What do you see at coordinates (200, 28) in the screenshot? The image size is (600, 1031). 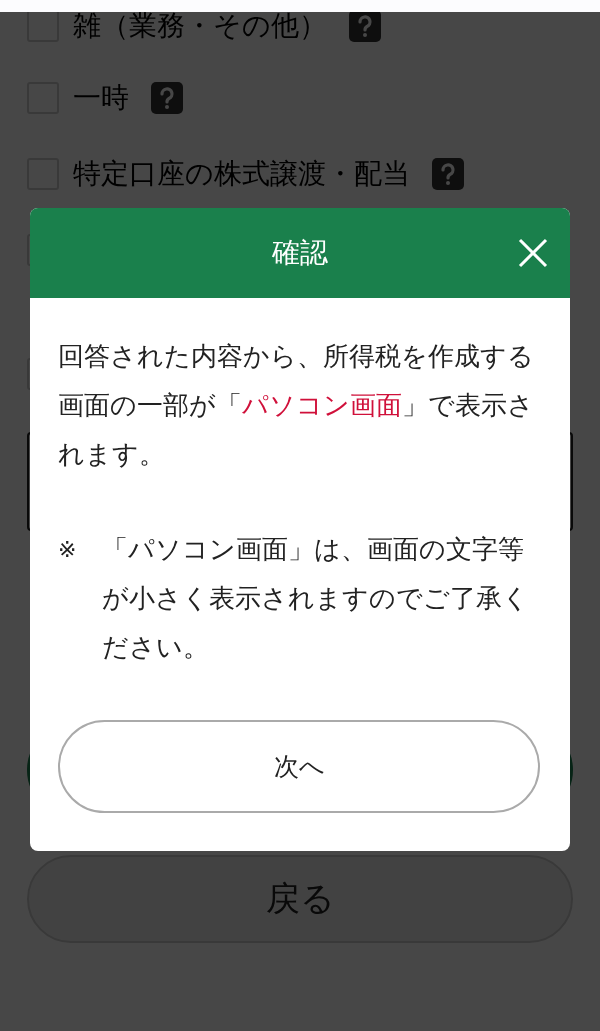 I see `option-label: 雑（業務・その他）` at bounding box center [200, 28].